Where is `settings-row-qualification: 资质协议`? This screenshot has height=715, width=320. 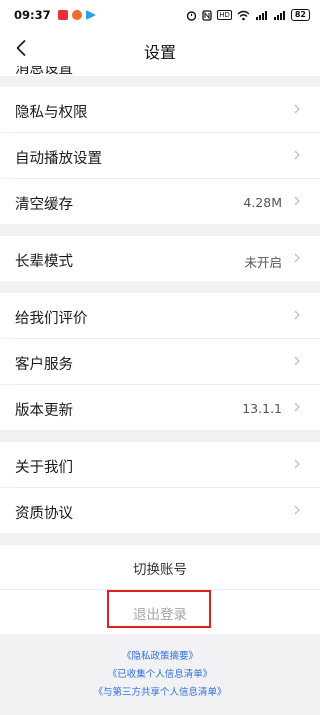 settings-row-qualification: 资质协议 is located at coordinates (160, 510).